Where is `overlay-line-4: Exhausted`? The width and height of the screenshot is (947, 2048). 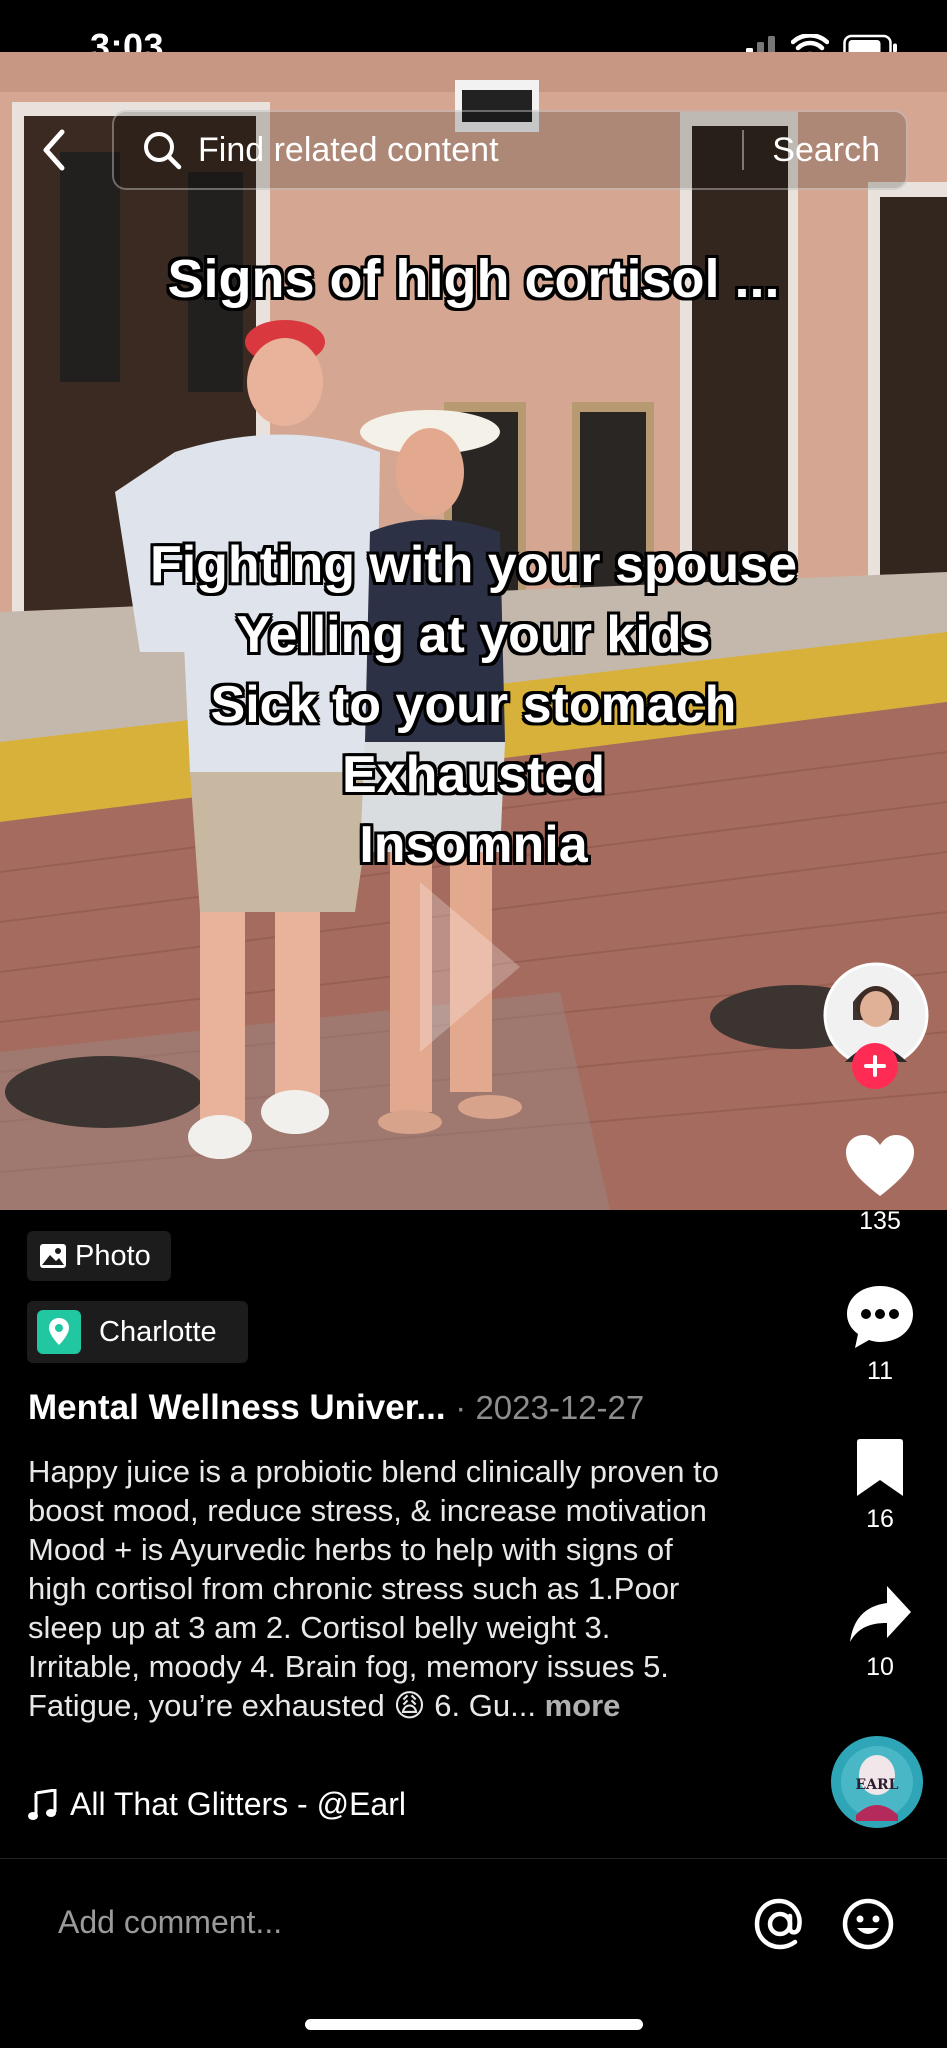
overlay-line-4: Exhausted is located at coordinates (473, 775).